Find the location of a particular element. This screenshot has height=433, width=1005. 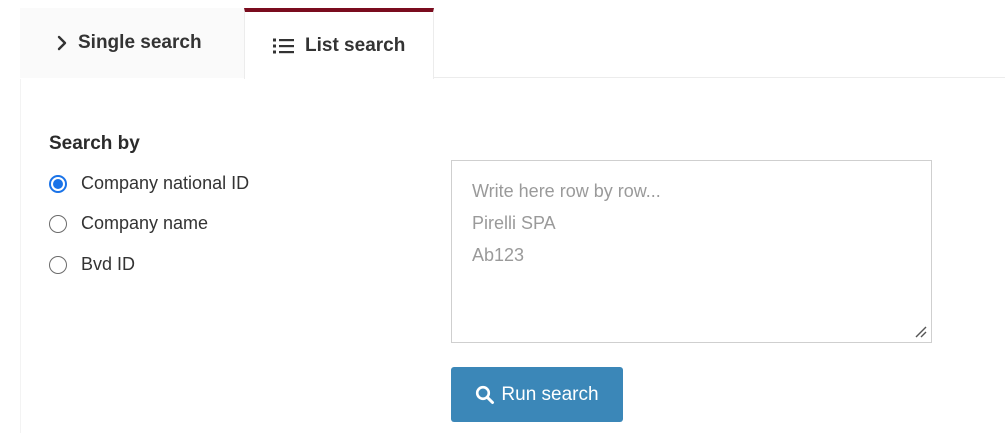

search-by-title: Search by is located at coordinates (94, 143).